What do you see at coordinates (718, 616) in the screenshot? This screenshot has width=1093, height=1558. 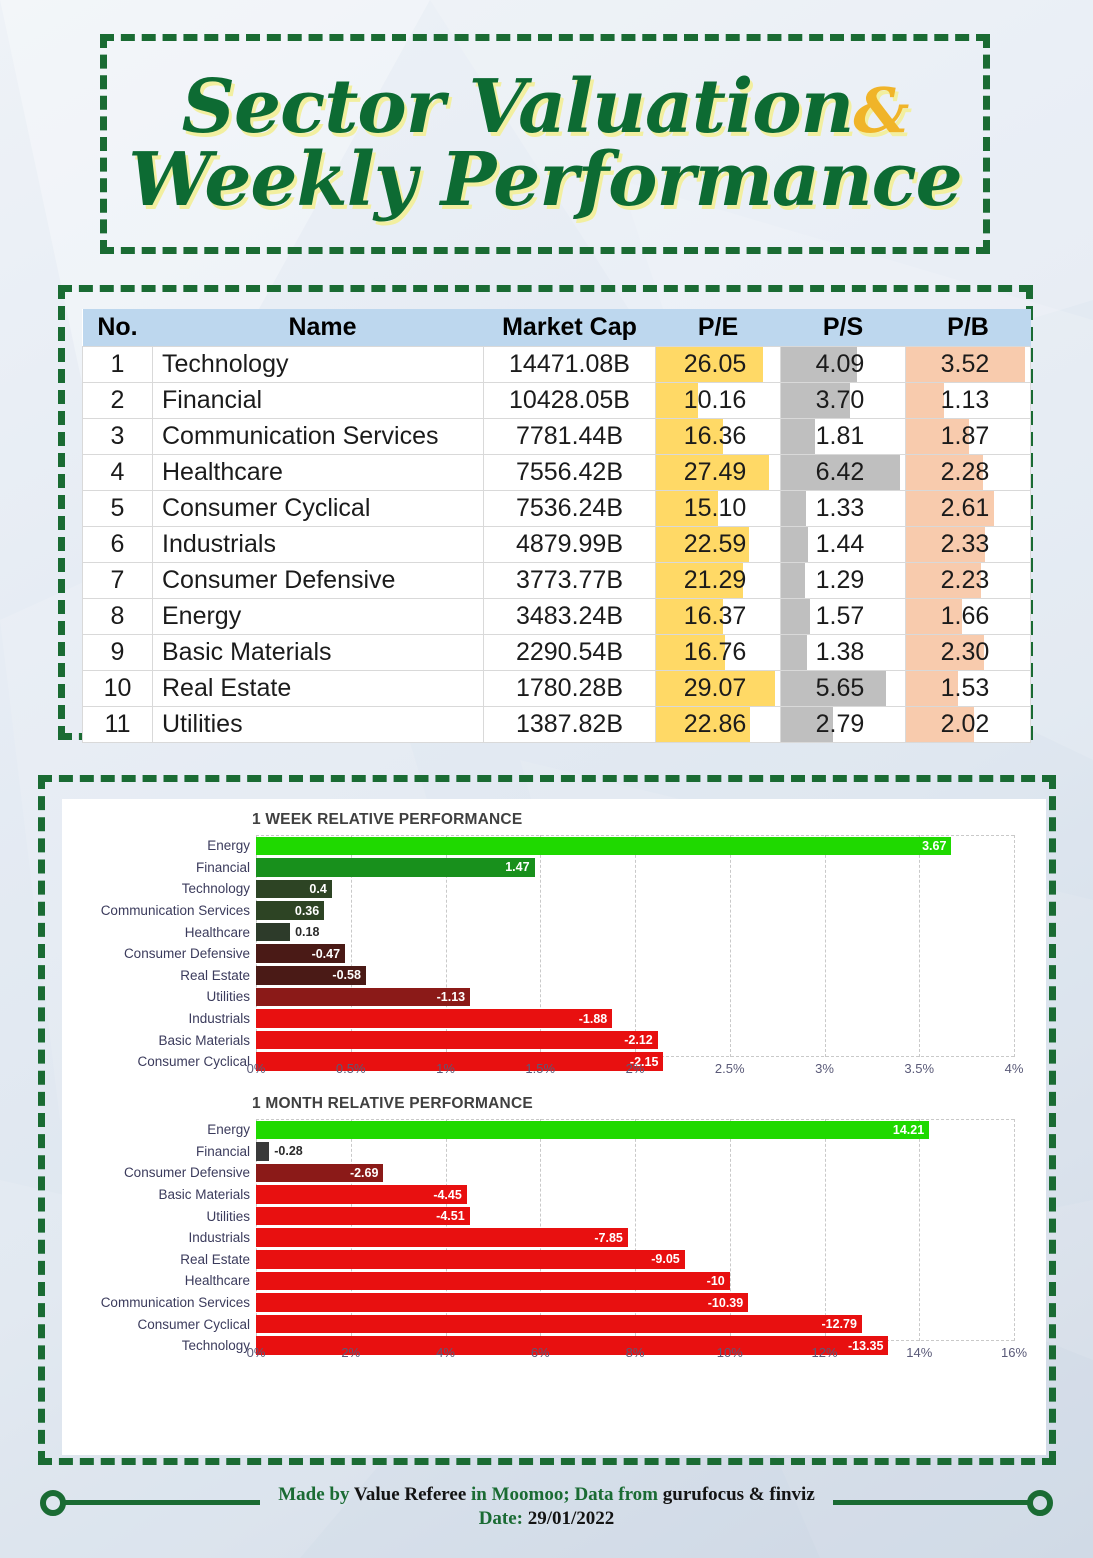 I see `cell-pe: 16.37` at bounding box center [718, 616].